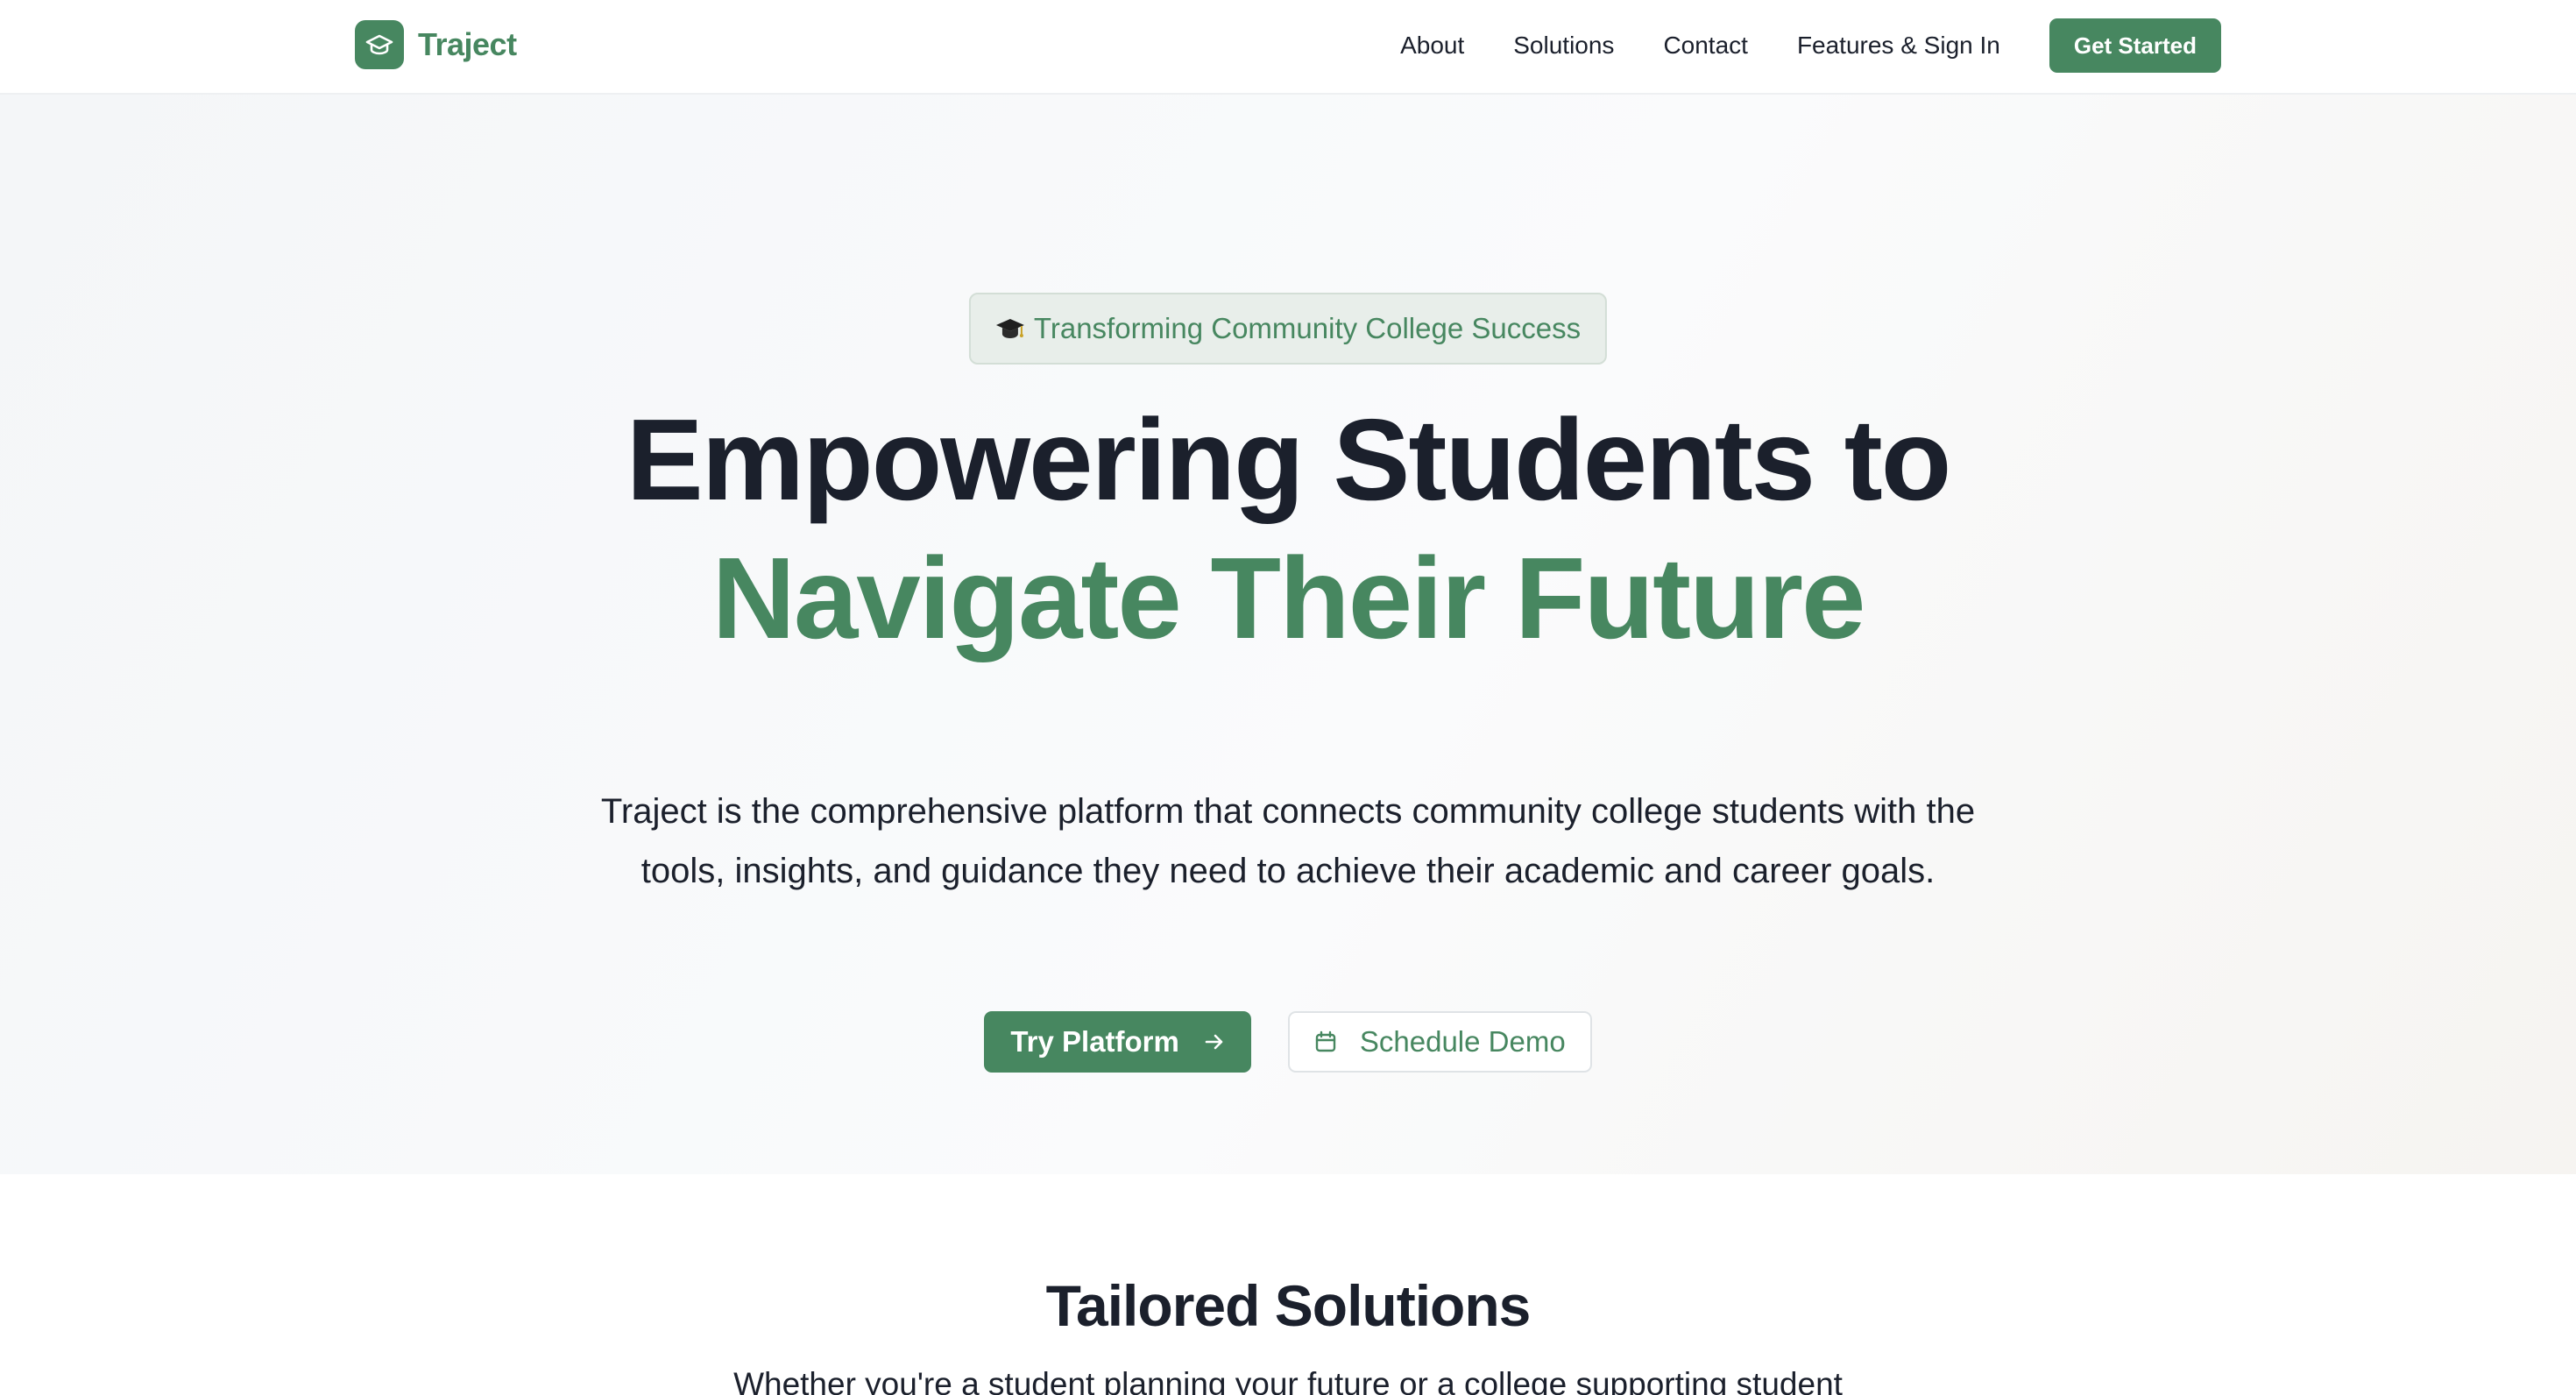  What do you see at coordinates (1094, 1041) in the screenshot?
I see `try-platform-label: Try Platform` at bounding box center [1094, 1041].